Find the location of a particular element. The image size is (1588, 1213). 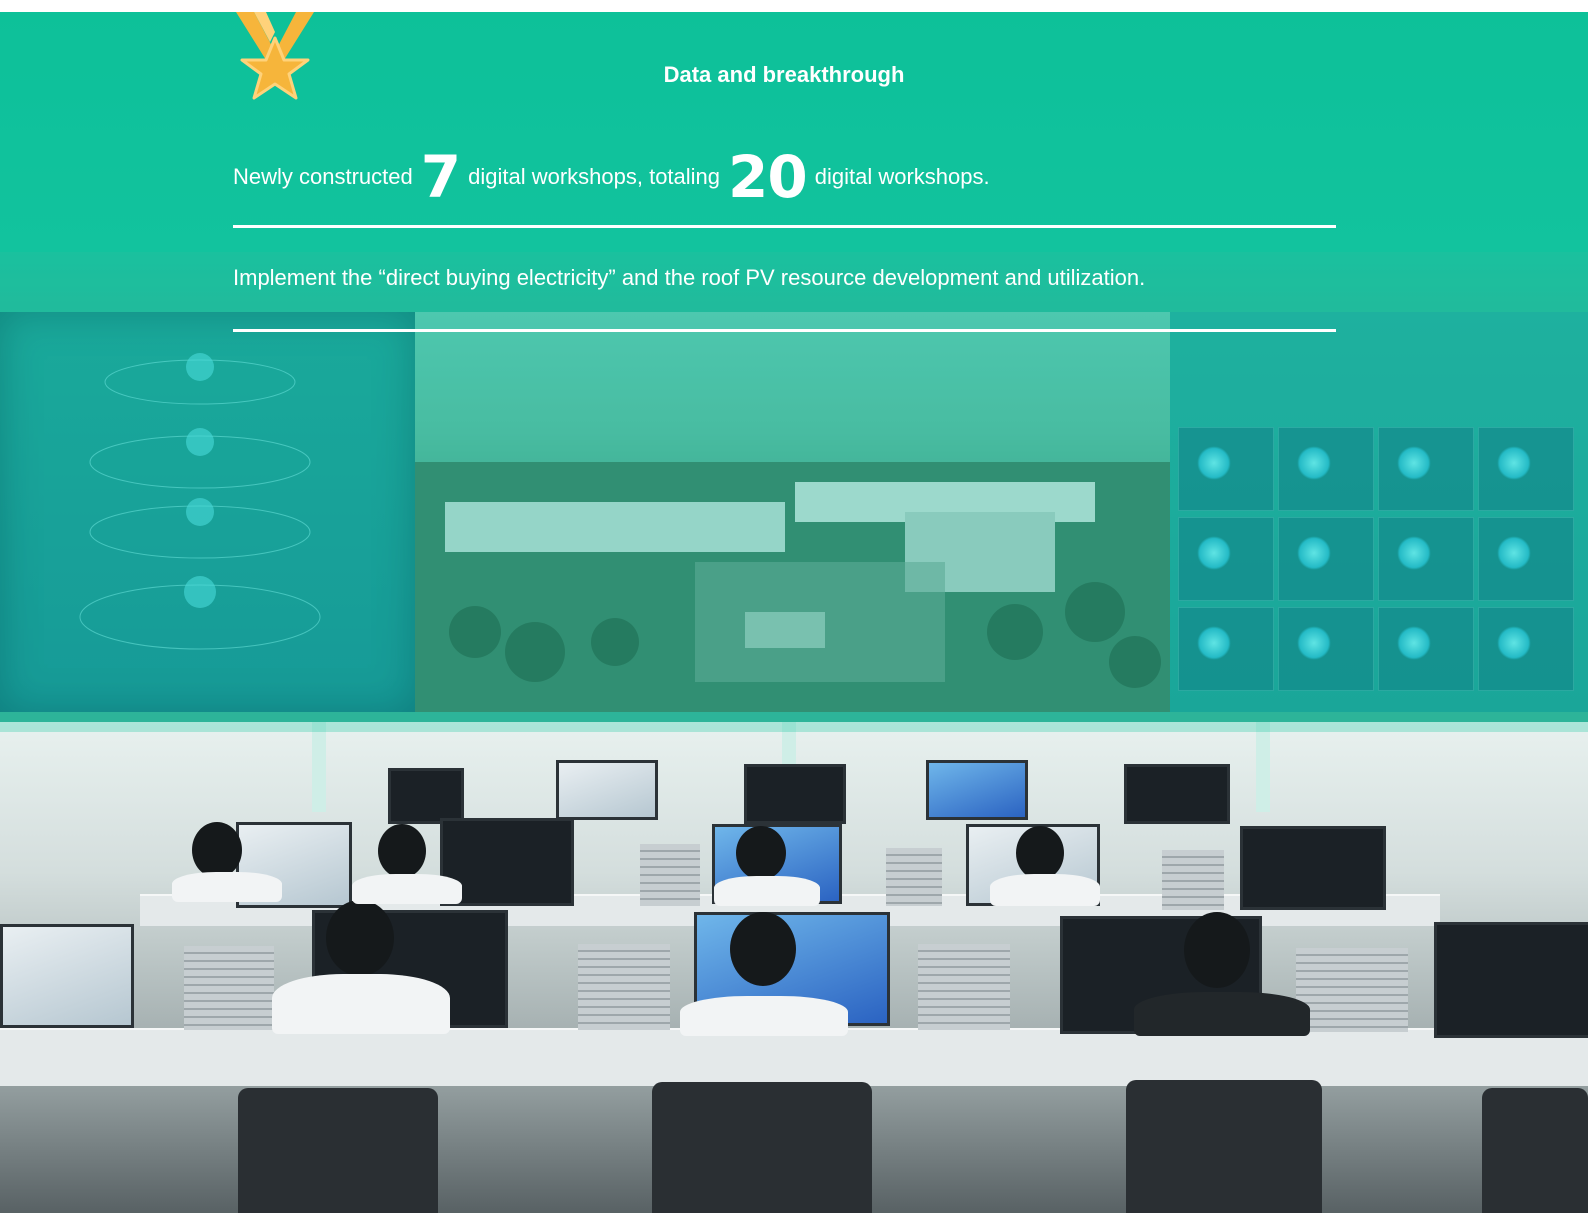

divider-bottom is located at coordinates (784, 330).